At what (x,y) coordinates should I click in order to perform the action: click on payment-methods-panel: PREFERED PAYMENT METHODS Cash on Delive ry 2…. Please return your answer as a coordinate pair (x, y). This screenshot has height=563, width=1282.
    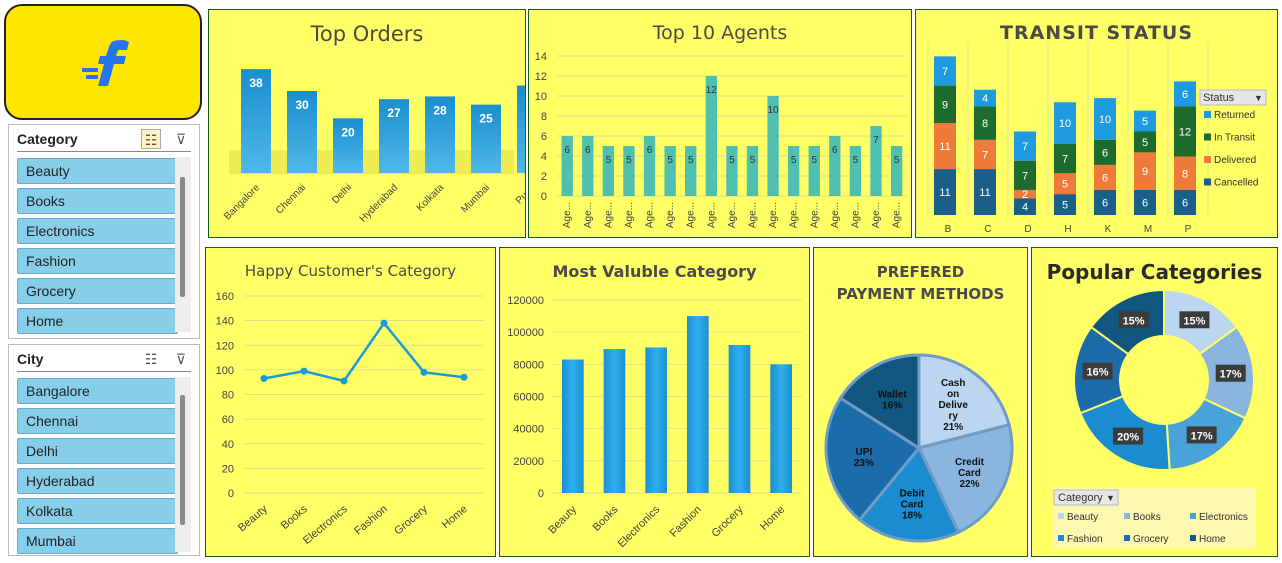
    Looking at the image, I should click on (920, 402).